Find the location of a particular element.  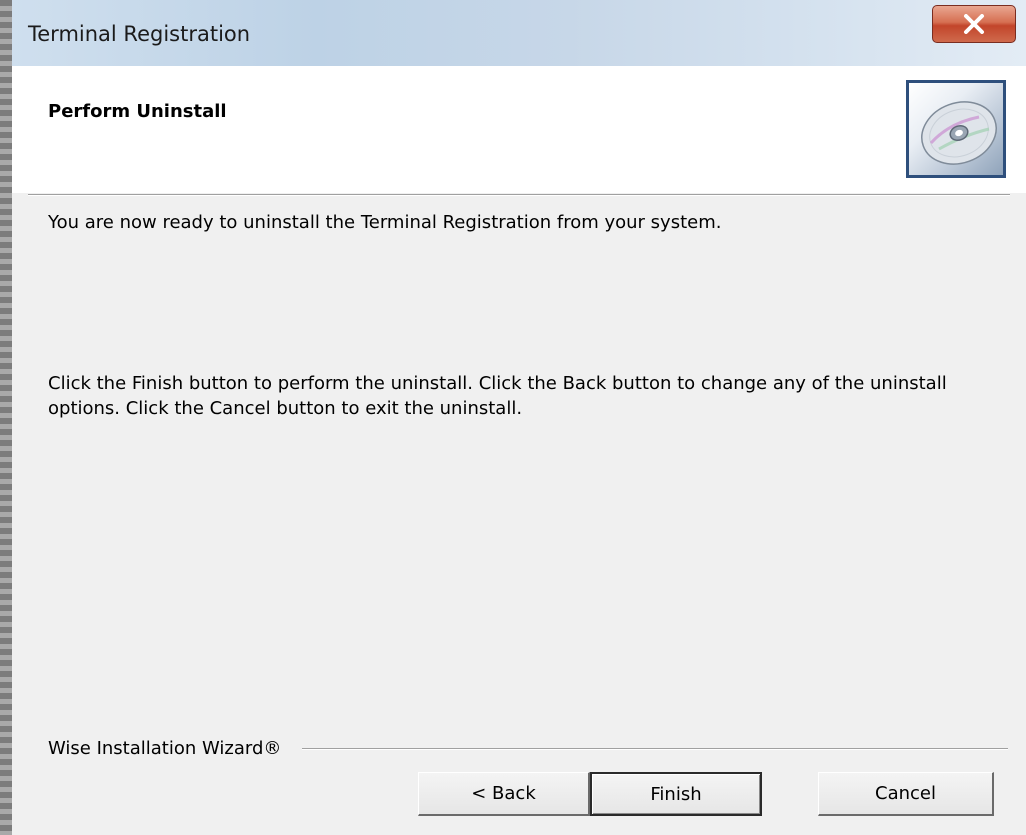

window-title: Terminal Registration is located at coordinates (139, 34).